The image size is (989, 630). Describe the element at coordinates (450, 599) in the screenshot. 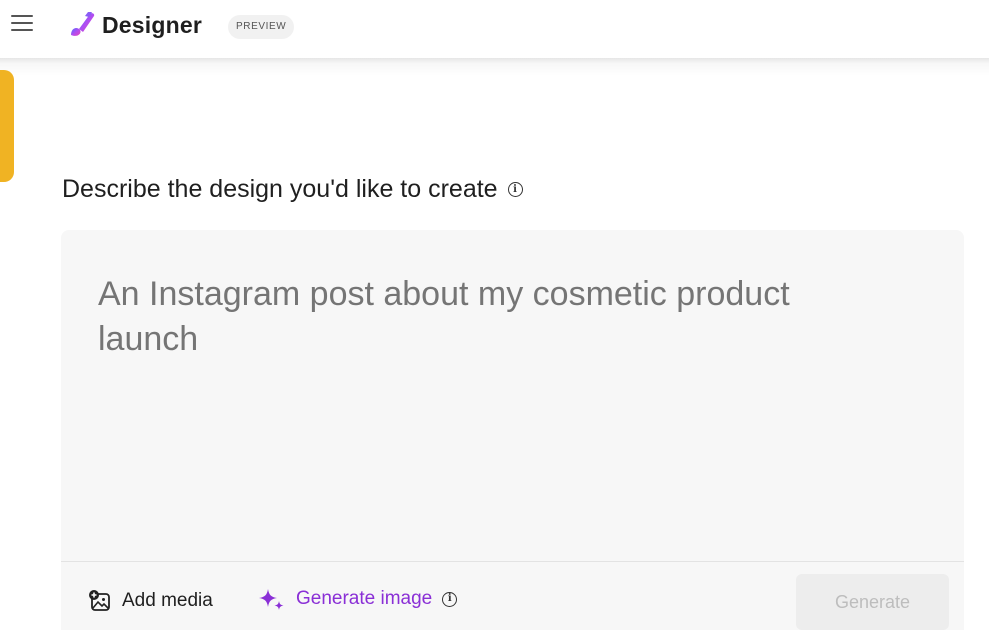

I see `generate-image-info-icon: i` at that location.